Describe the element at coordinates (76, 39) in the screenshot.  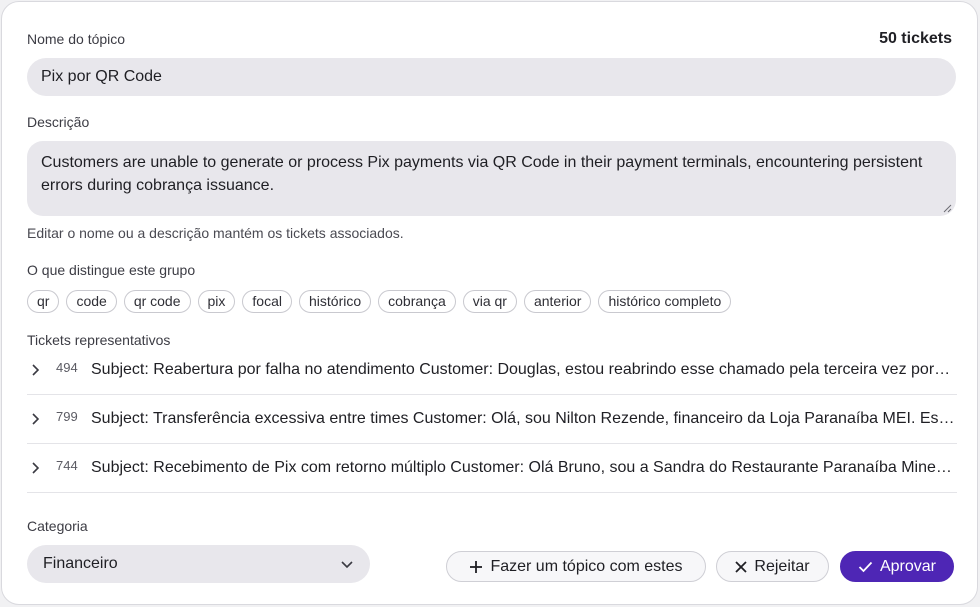
I see `topic-name-label: Nome do tópico` at that location.